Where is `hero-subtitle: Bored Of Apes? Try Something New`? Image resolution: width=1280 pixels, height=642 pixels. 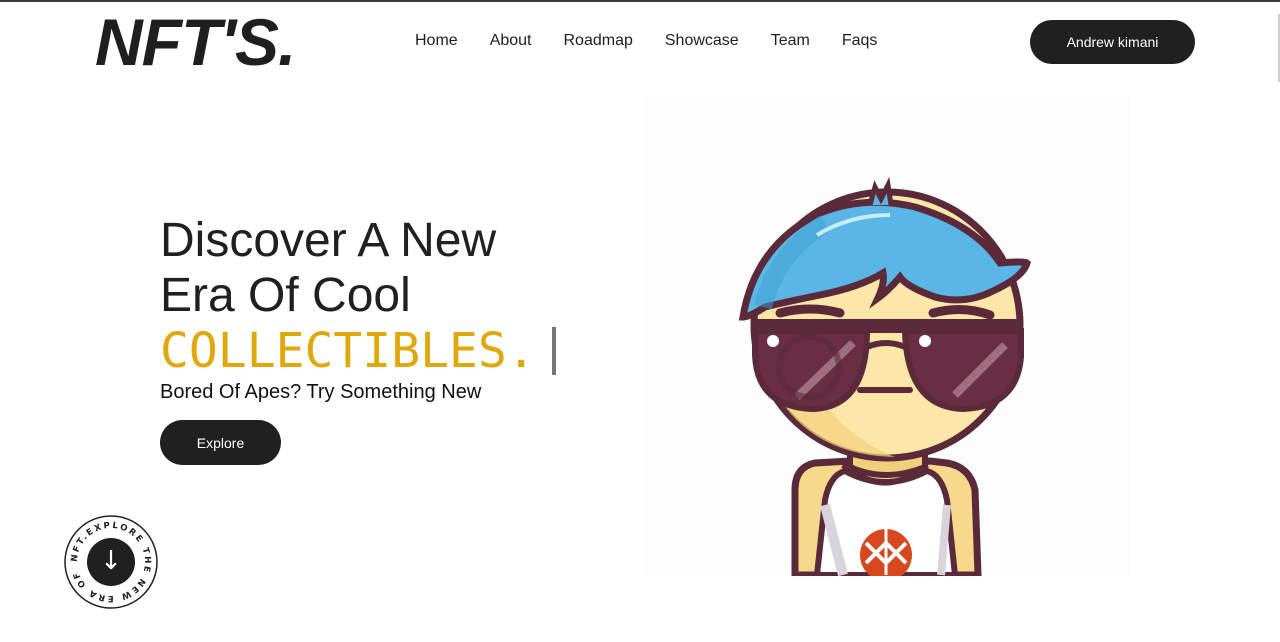 hero-subtitle: Bored Of Apes? Try Something New is located at coordinates (321, 392).